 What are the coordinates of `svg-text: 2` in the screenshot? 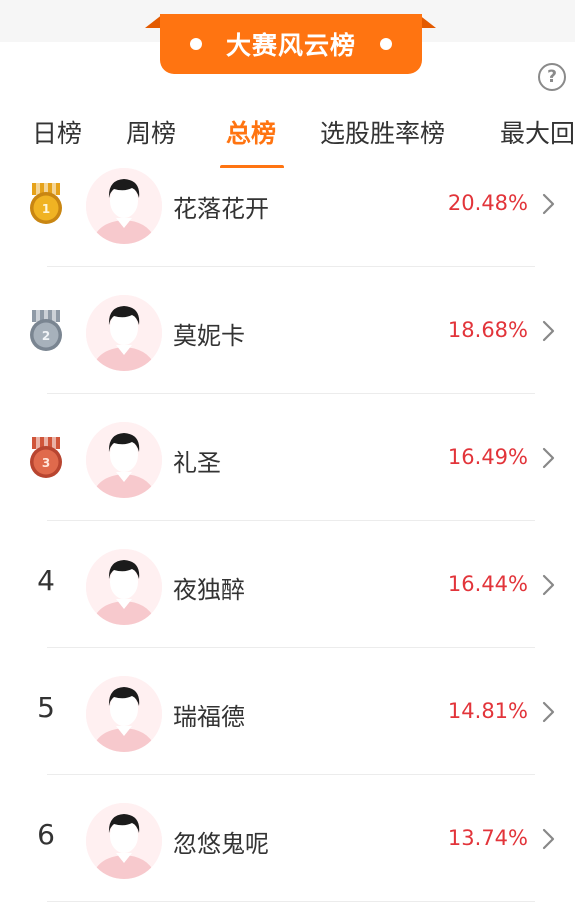 It's located at (46, 336).